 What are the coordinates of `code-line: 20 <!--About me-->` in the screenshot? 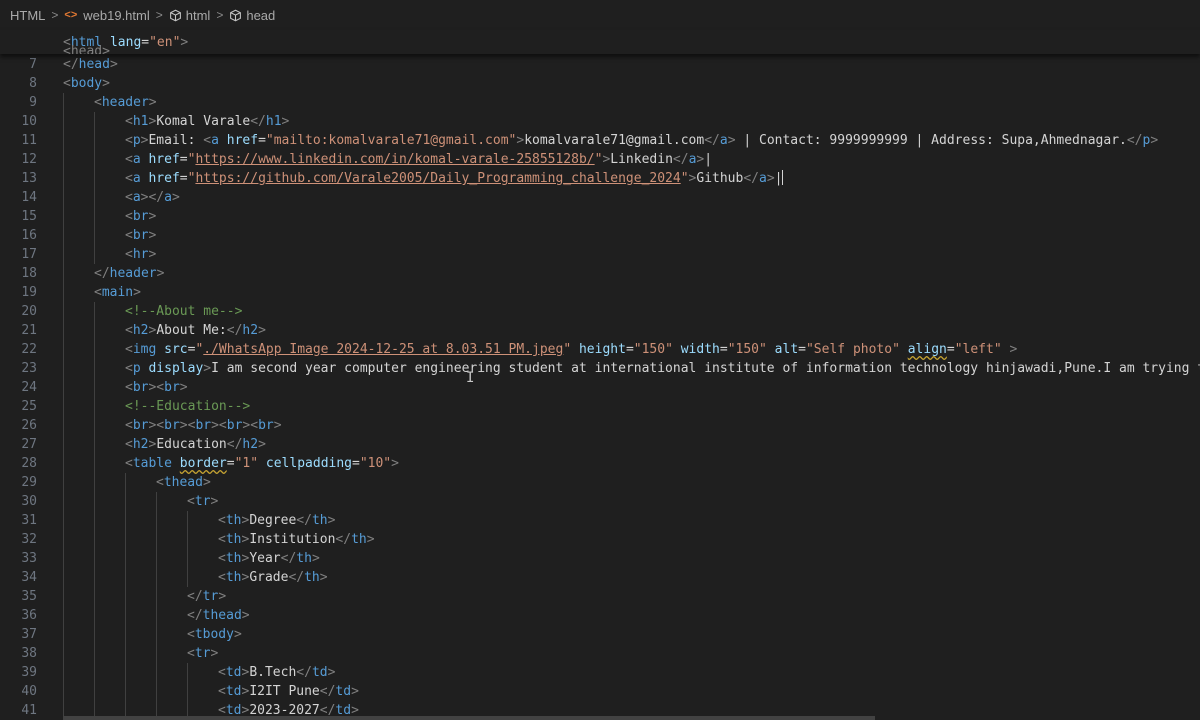 It's located at (600, 311).